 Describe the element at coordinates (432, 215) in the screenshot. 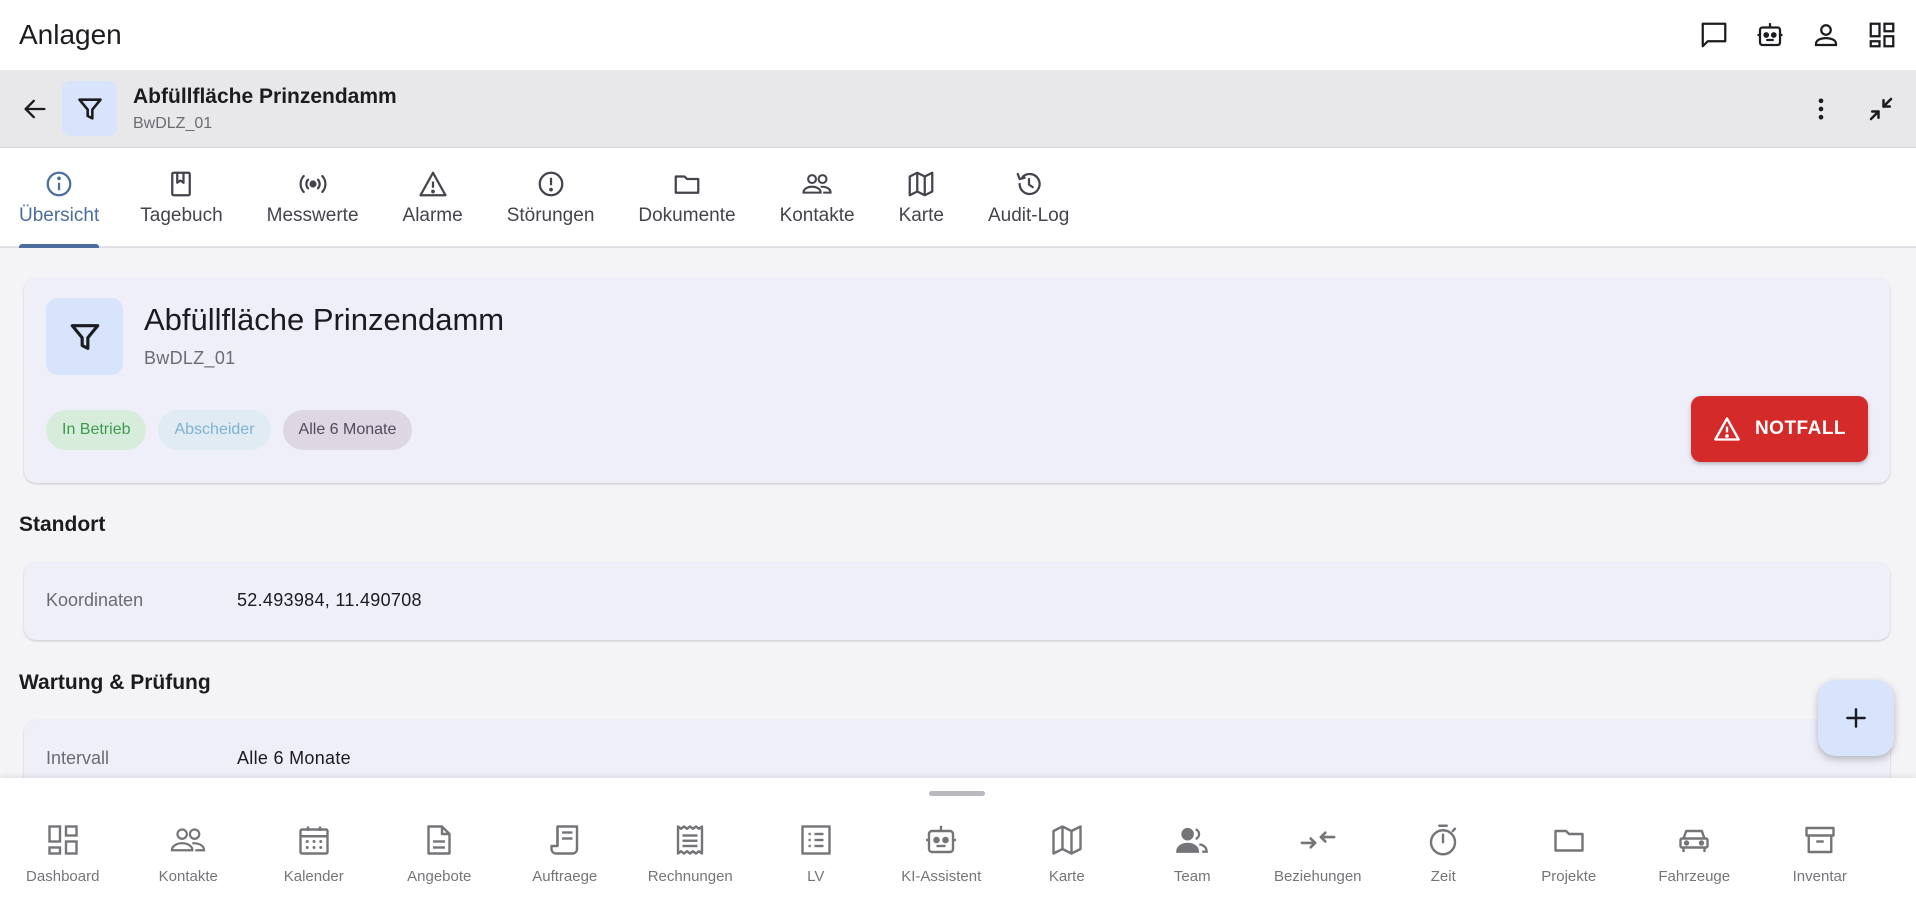

I see `tab-label: Alarme` at that location.